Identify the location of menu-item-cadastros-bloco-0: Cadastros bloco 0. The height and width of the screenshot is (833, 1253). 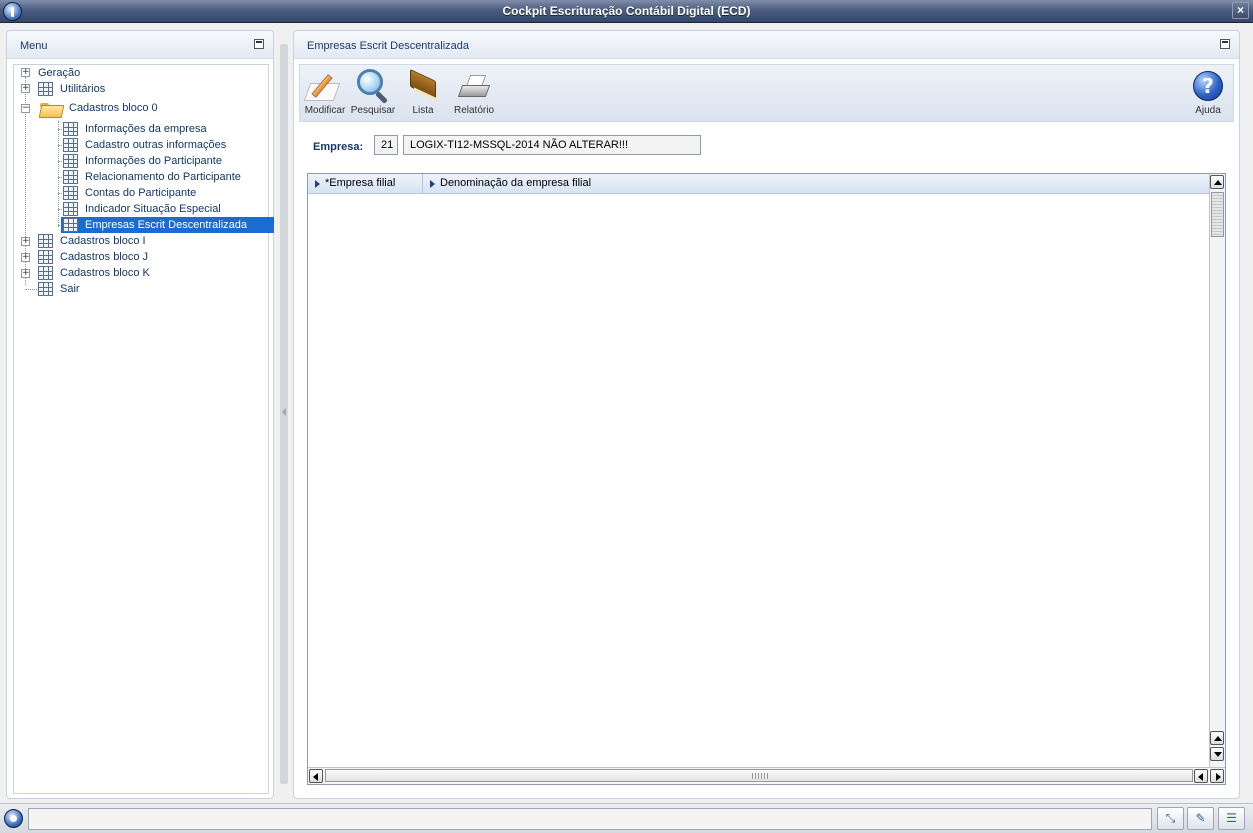
(99, 108).